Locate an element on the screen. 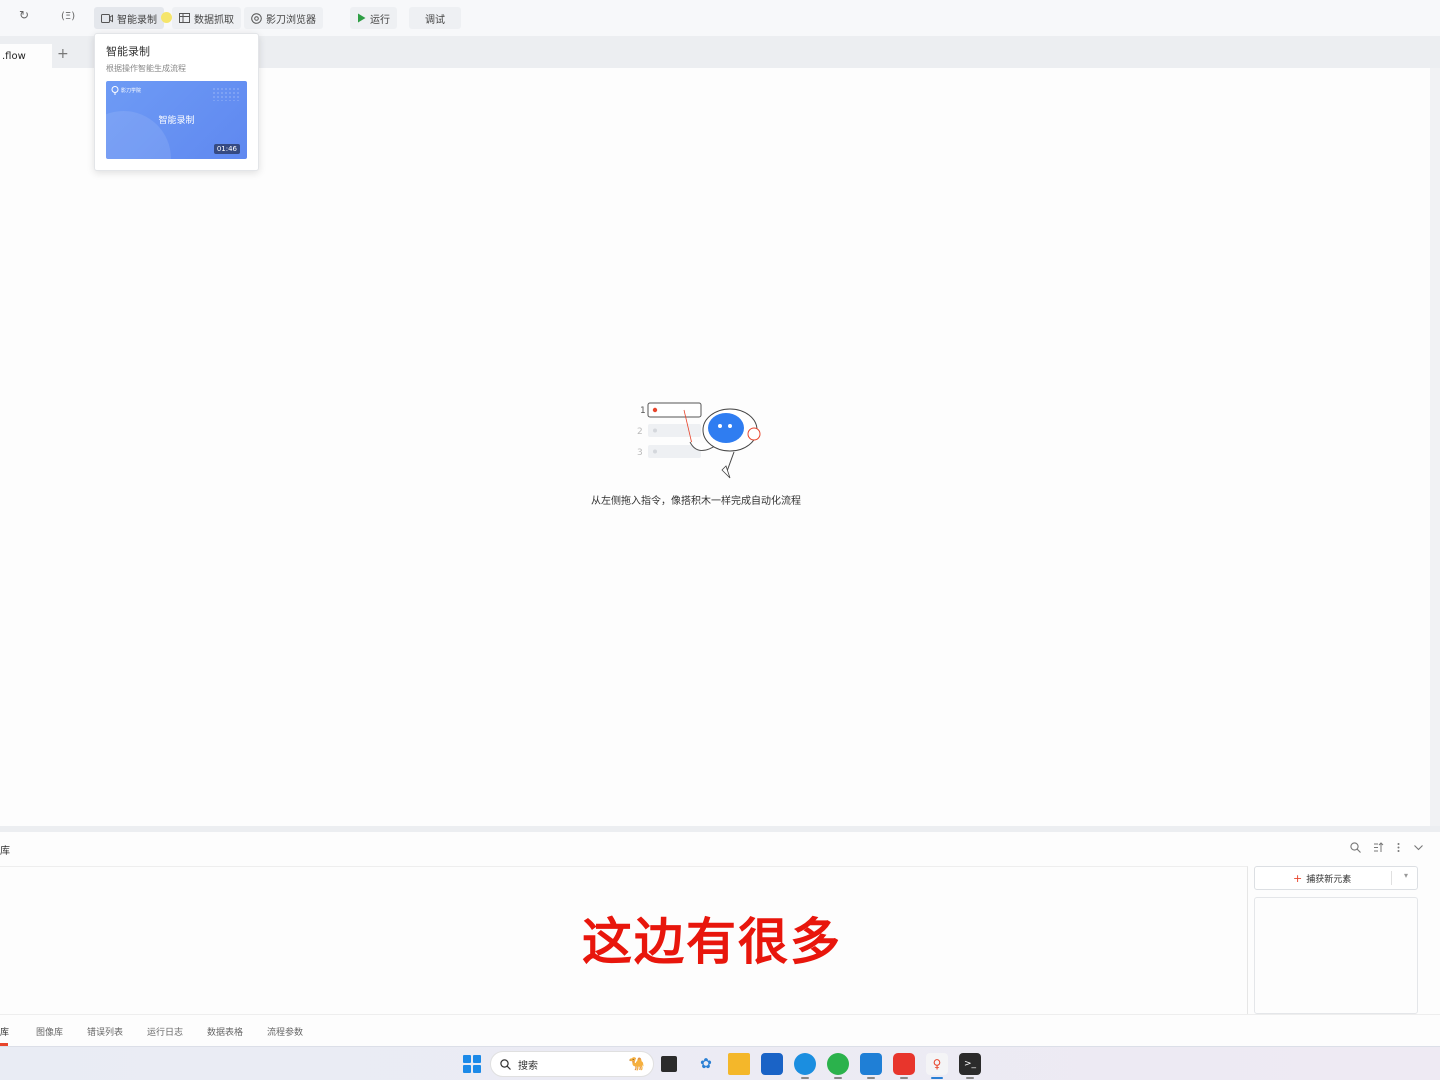 The height and width of the screenshot is (1080, 1440). capture-element-button: + 捕获新元素 ▾ is located at coordinates (1336, 878).